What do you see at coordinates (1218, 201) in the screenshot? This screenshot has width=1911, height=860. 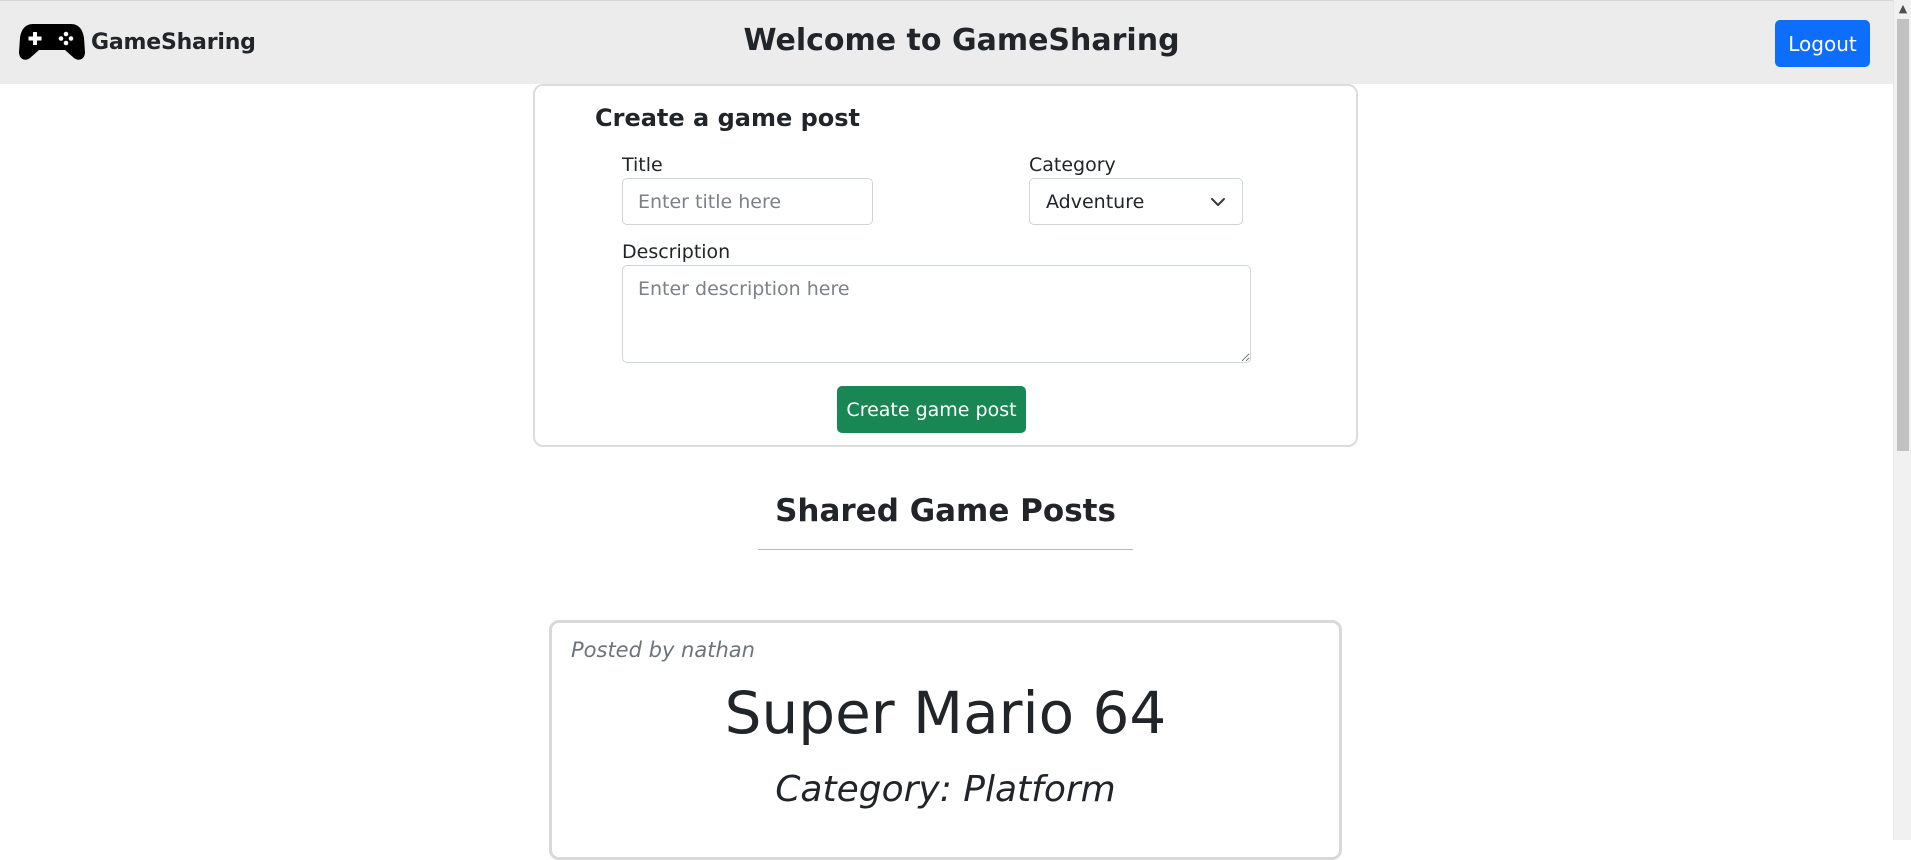 I see `chevron-down-icon` at bounding box center [1218, 201].